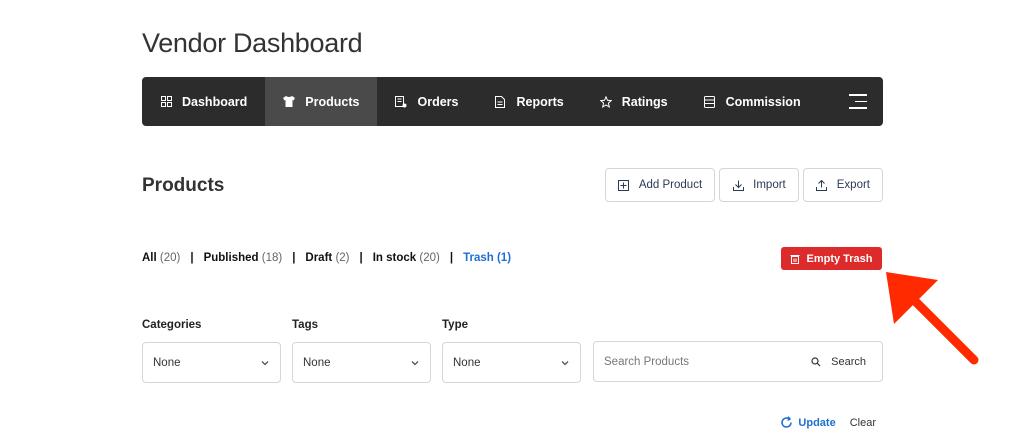 This screenshot has height=438, width=1024. I want to click on filter-published-label: Published, so click(231, 258).